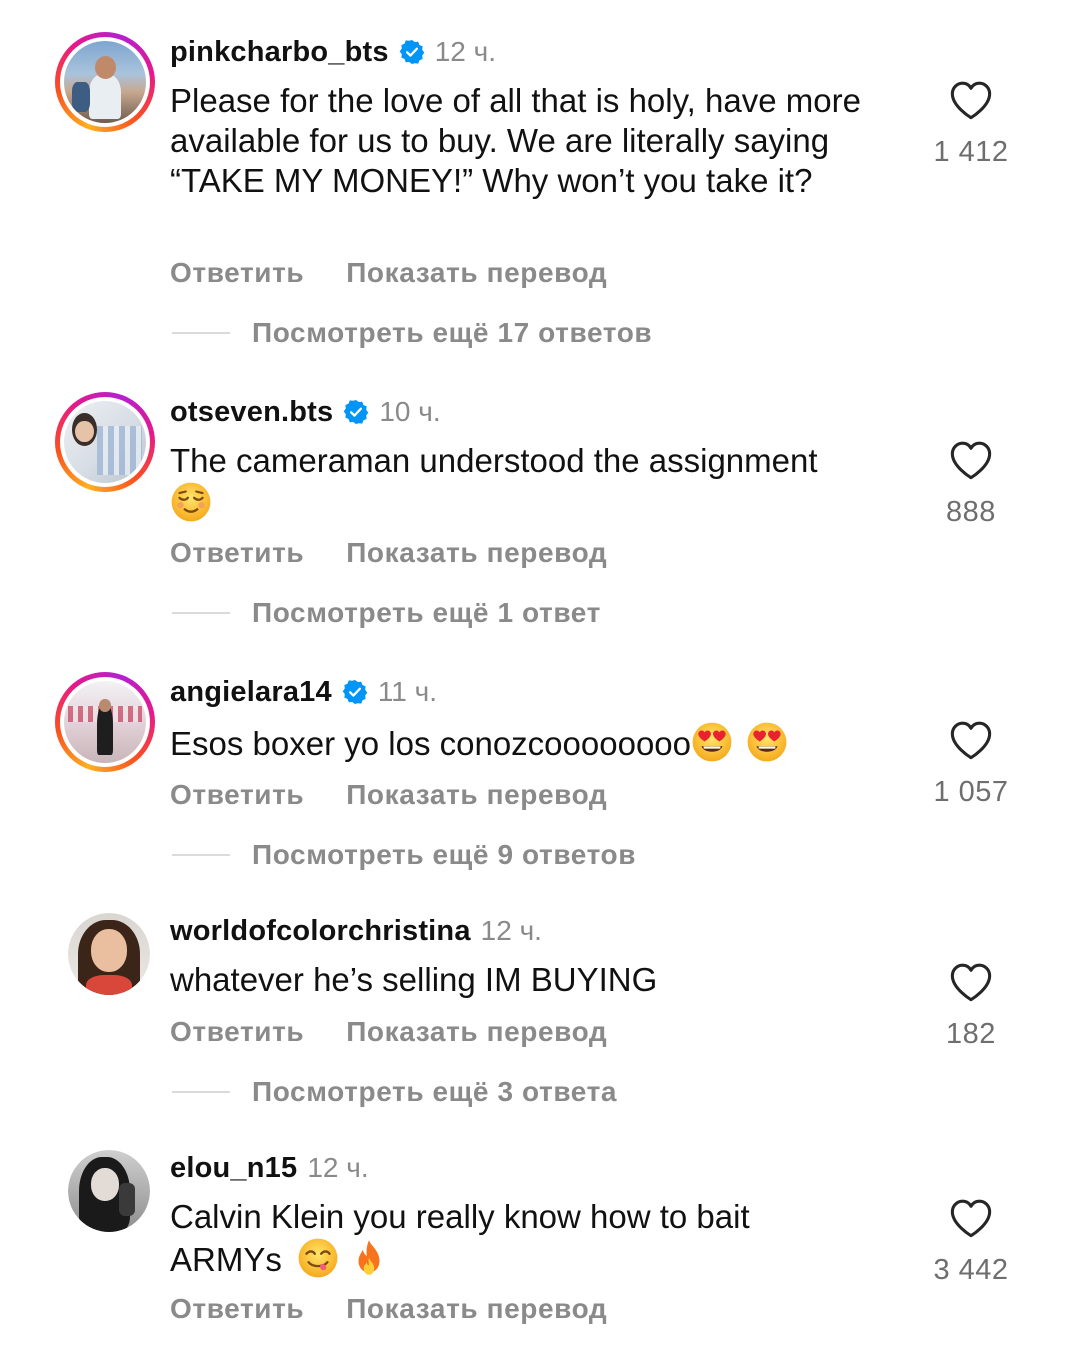  What do you see at coordinates (494, 460) in the screenshot?
I see `comment-text-body: The cameraman understood the assignment` at bounding box center [494, 460].